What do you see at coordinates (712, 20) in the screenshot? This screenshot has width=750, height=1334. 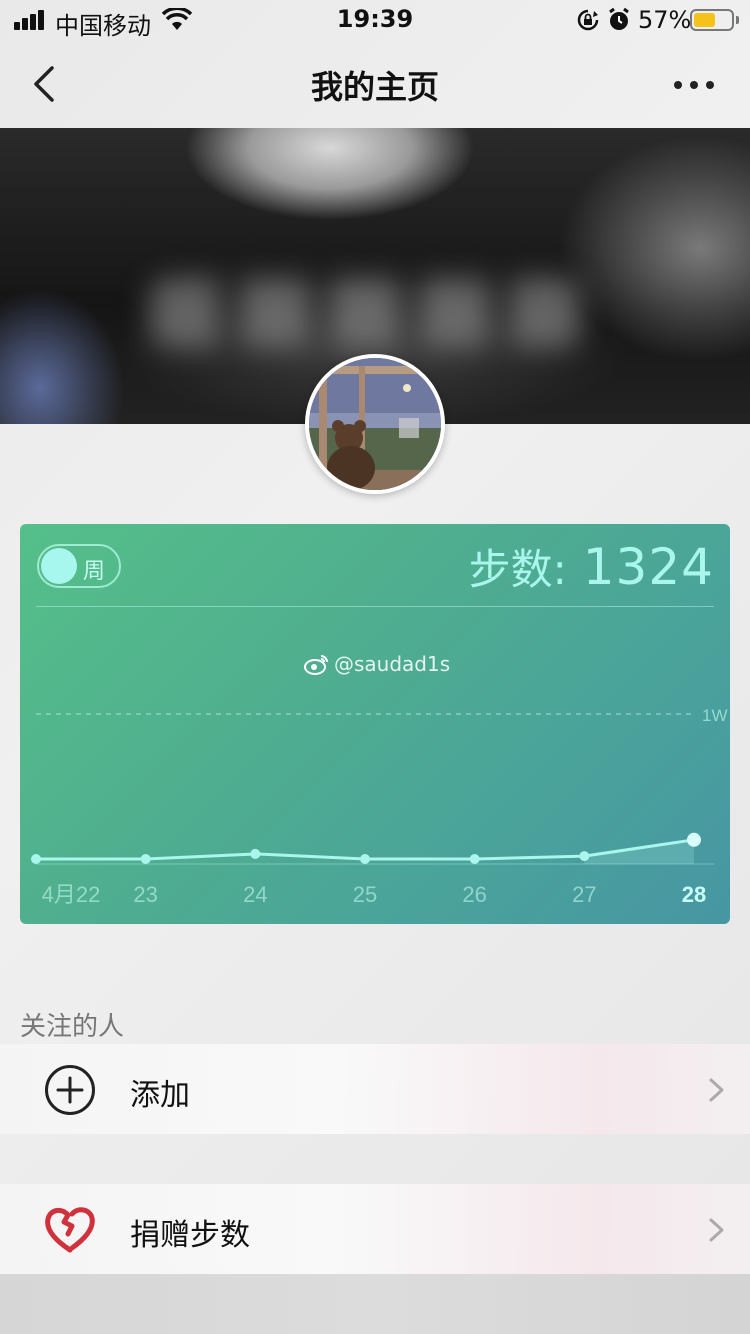 I see `battery-icon` at bounding box center [712, 20].